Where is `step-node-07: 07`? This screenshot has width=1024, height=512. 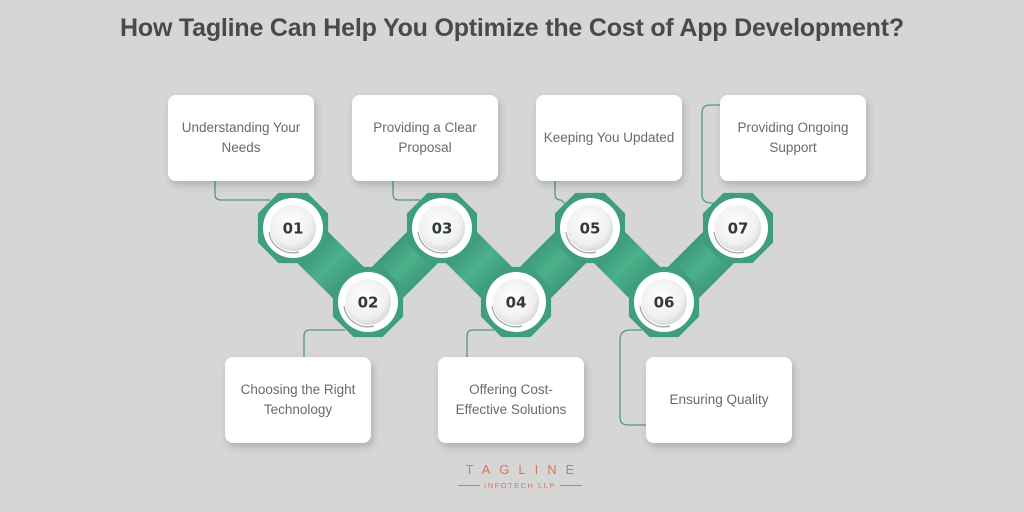
step-node-07: 07 is located at coordinates (738, 228).